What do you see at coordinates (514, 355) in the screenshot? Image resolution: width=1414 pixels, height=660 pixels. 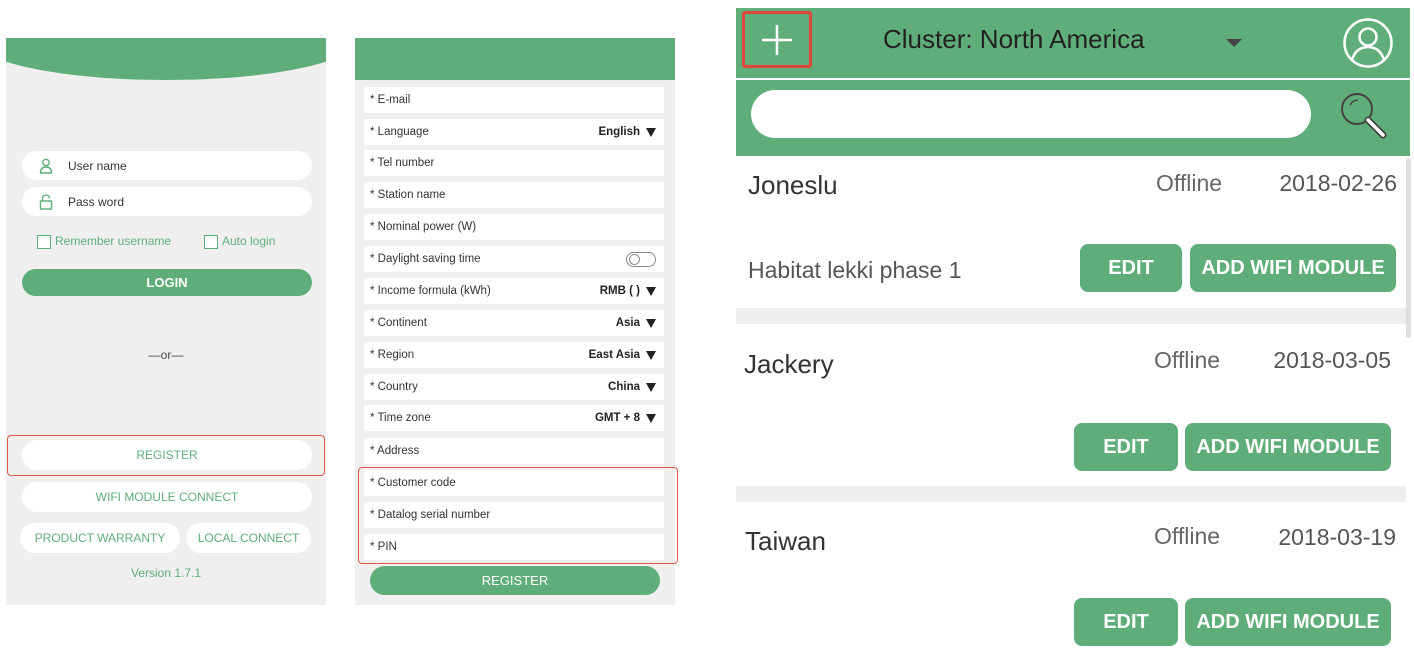 I see `region-select: * Region East Asia` at bounding box center [514, 355].